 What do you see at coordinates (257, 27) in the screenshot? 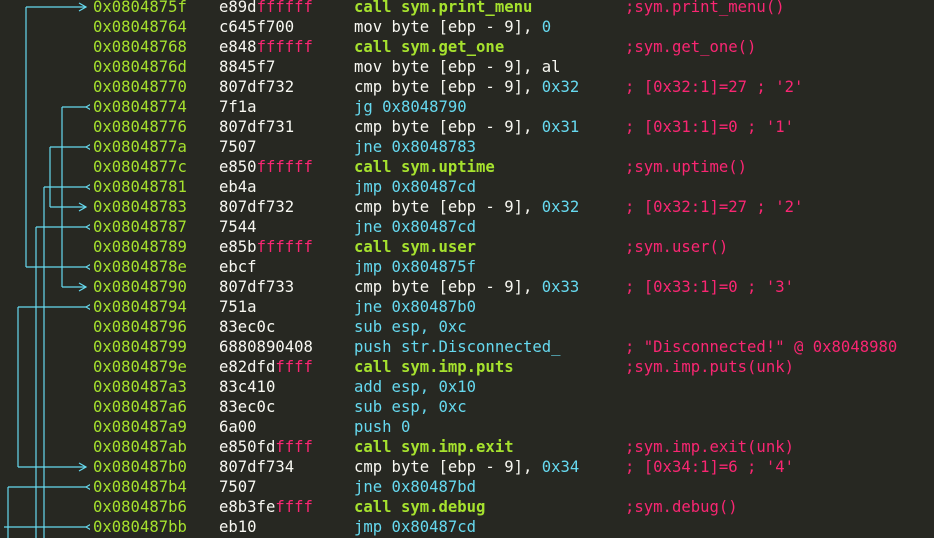
I see `instruction-bytes: c645f700` at bounding box center [257, 27].